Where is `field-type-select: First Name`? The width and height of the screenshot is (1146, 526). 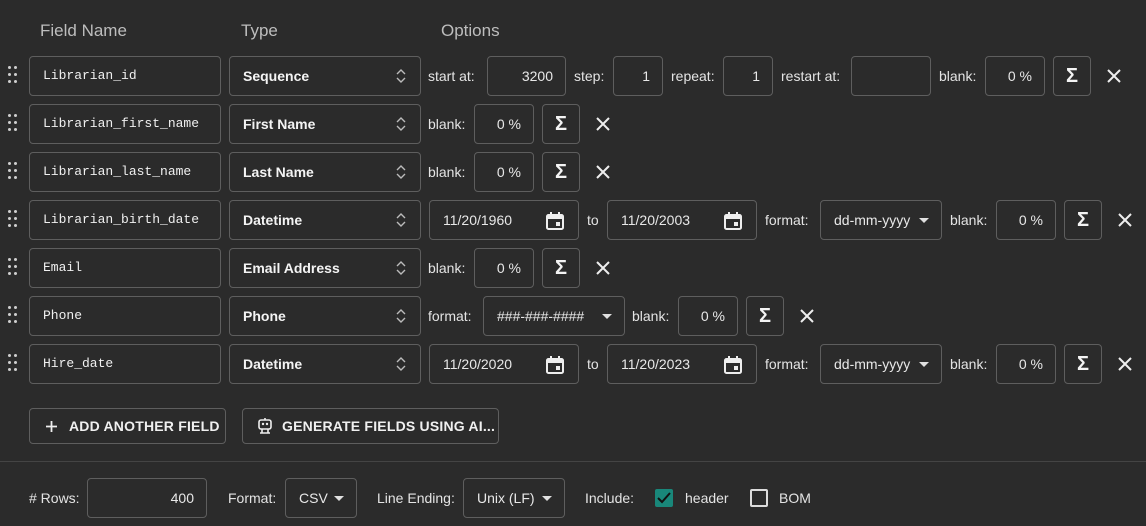
field-type-select: First Name is located at coordinates (325, 124).